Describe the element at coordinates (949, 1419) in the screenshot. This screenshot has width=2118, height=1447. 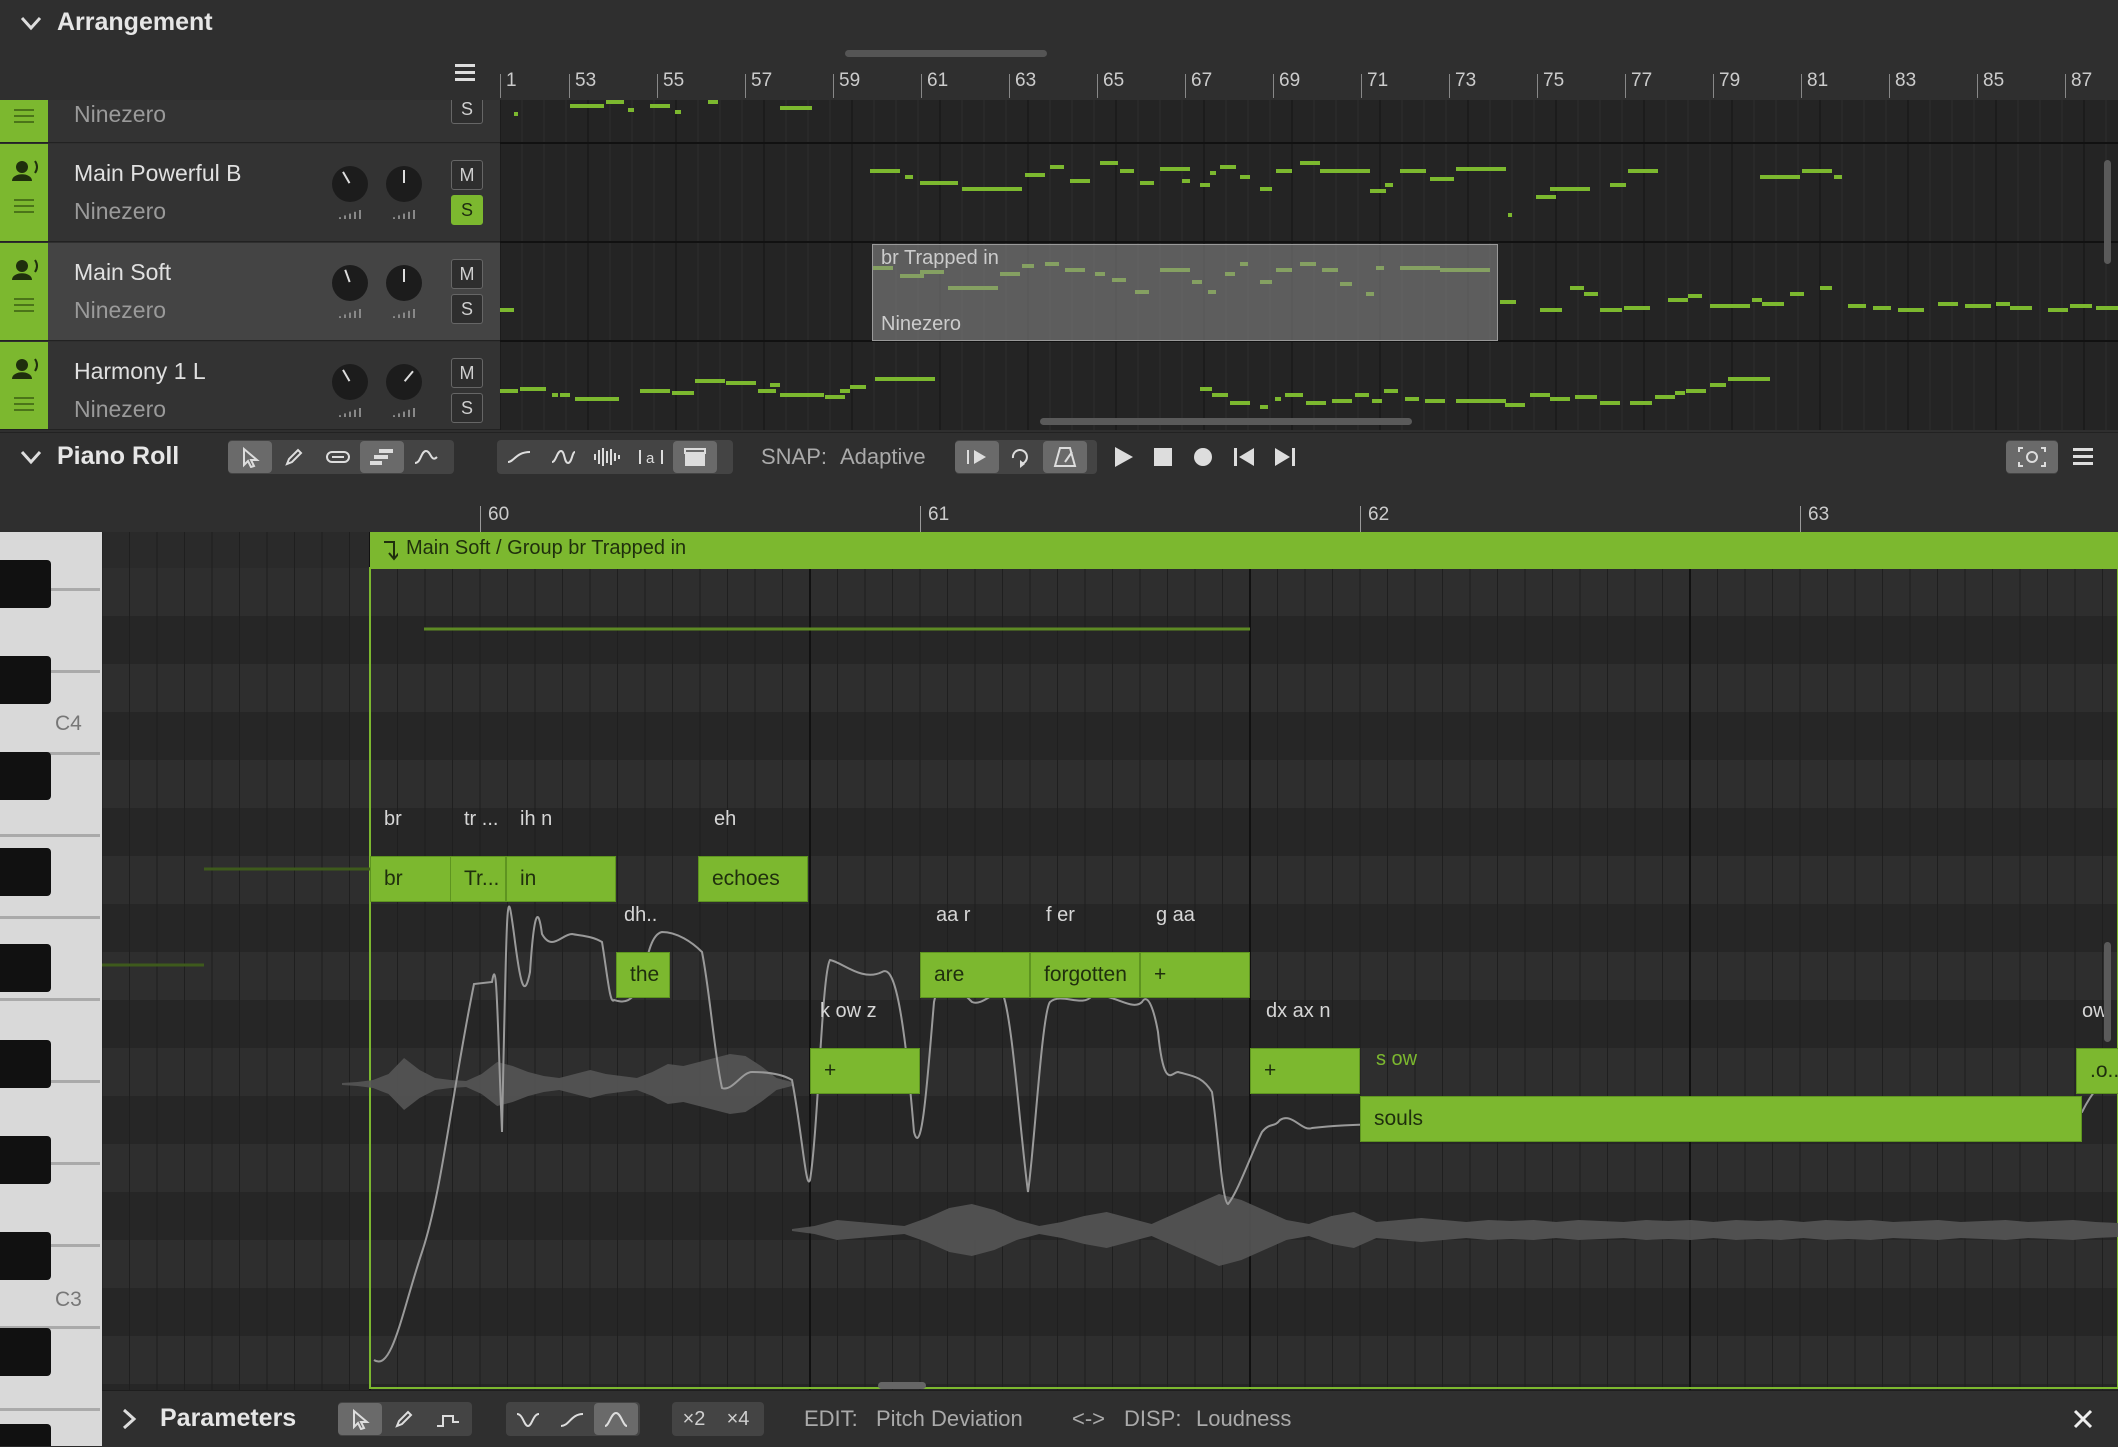
I see `edit-value: Pitch Deviation` at that location.